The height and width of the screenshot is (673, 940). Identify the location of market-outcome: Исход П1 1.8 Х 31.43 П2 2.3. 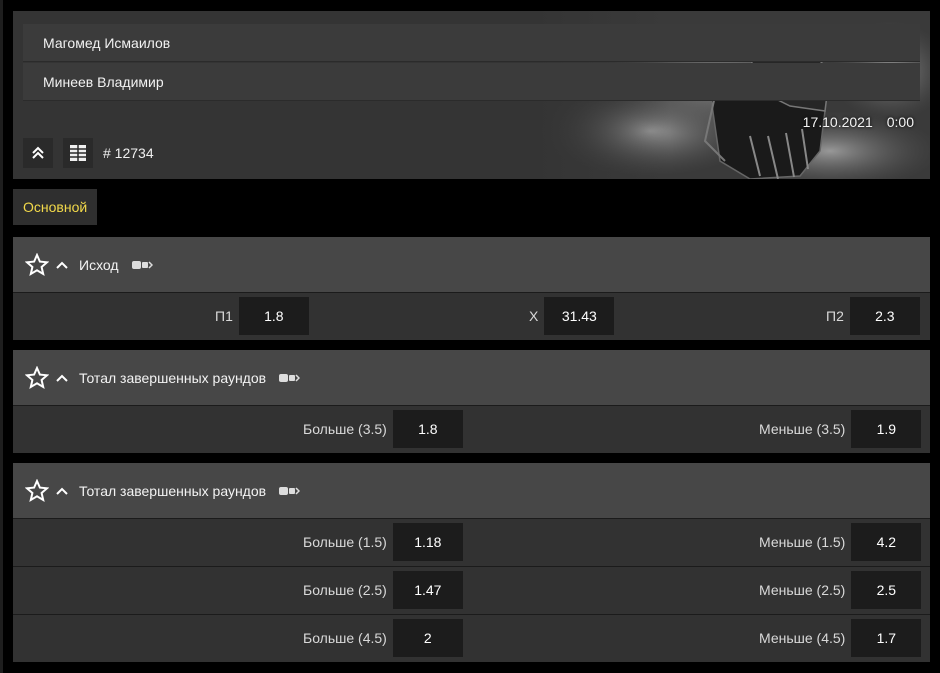
(471, 288).